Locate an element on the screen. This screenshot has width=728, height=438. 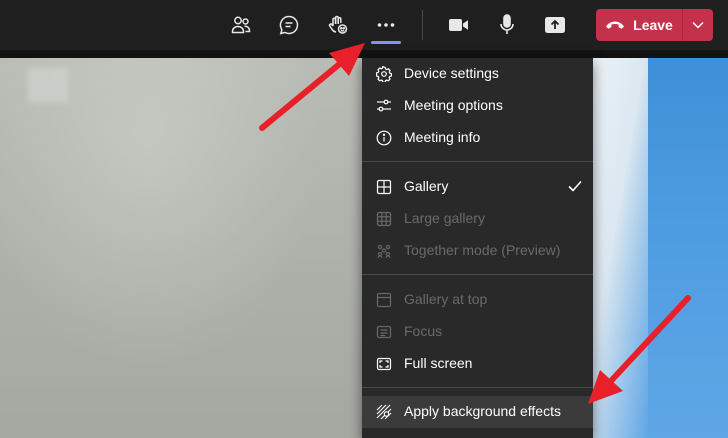
mic-icon is located at coordinates (507, 24).